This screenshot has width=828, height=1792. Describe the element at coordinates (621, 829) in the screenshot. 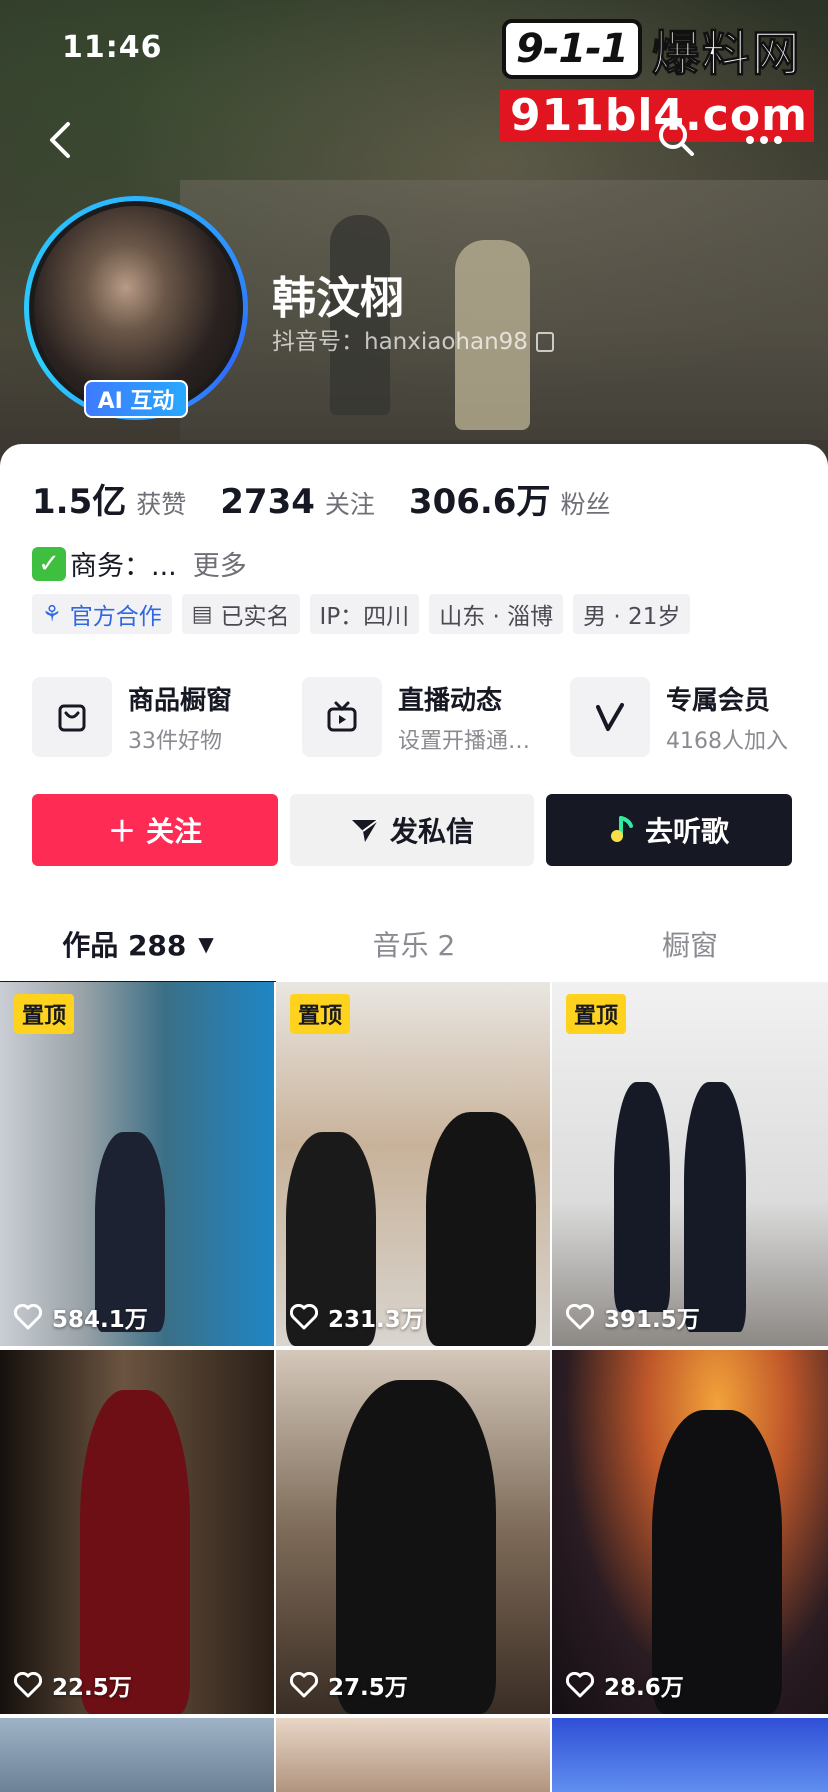

I see `music-note-icon` at that location.